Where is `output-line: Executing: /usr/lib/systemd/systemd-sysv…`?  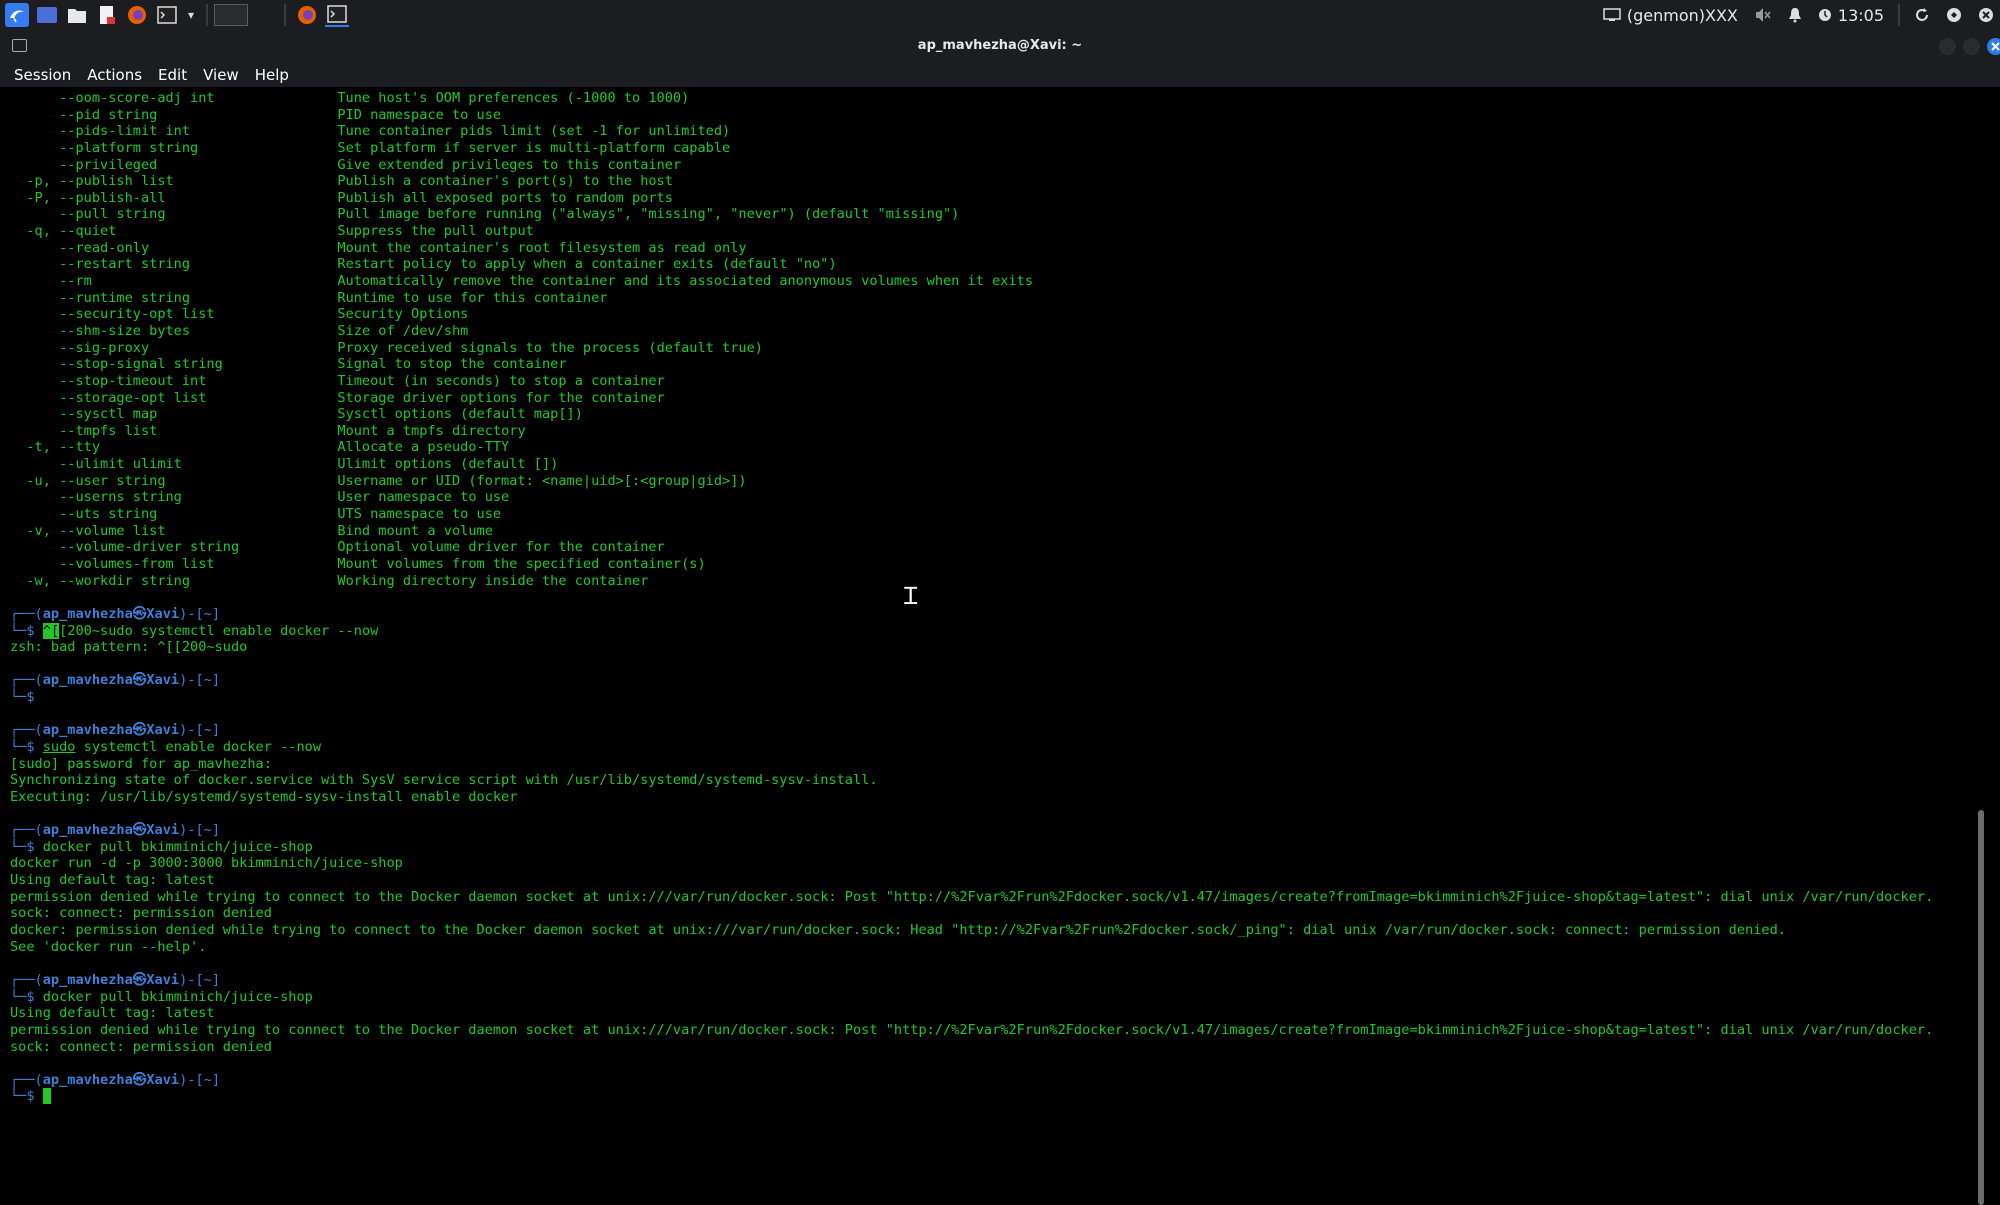 output-line: Executing: /usr/lib/systemd/systemd-sysv… is located at coordinates (971, 797).